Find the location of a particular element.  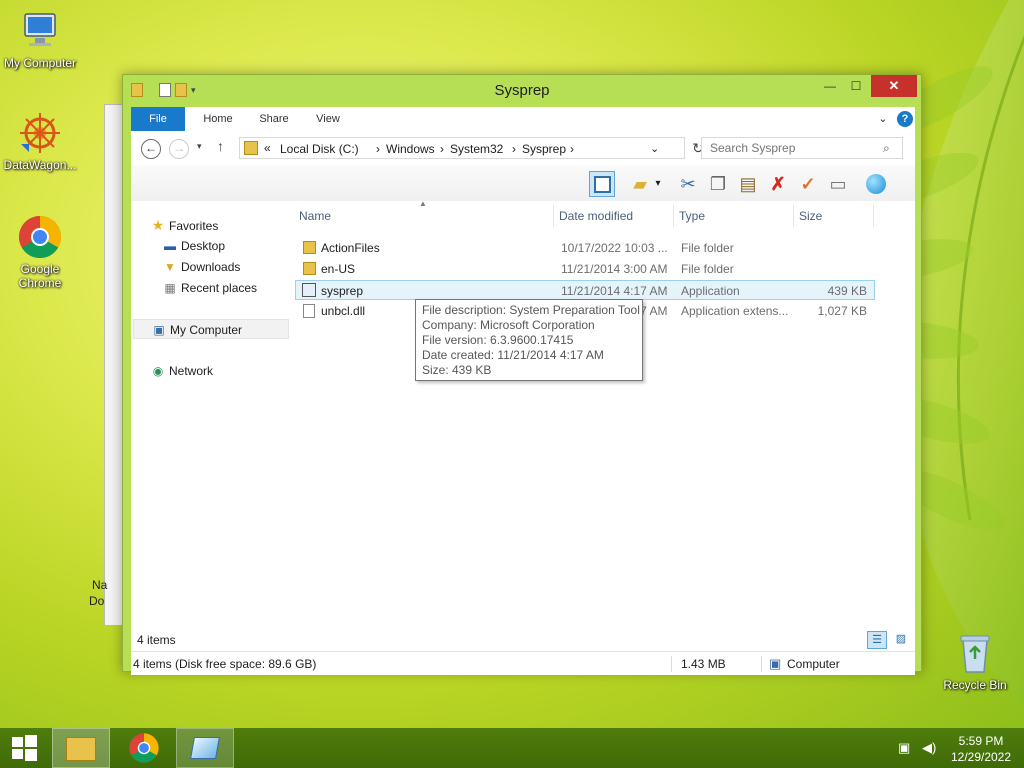

desktop-icon-google-chrome: Google Chrome is located at coordinates (40, 252).